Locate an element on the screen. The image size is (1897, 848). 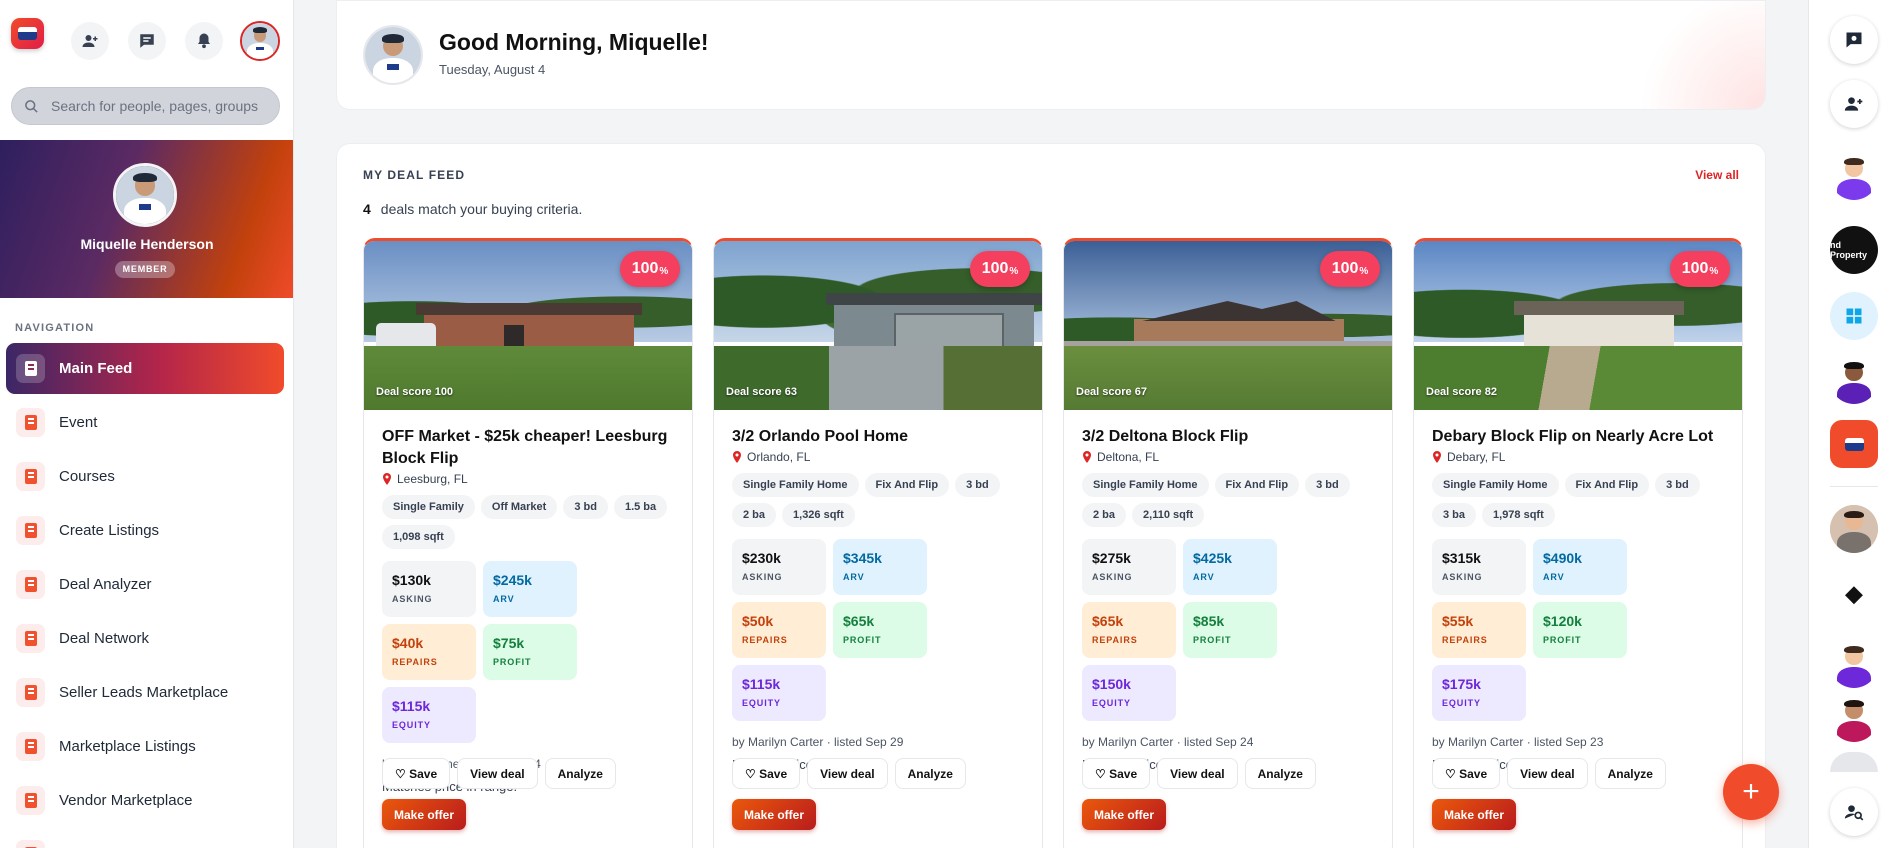
page-avatar: nd Property is located at coordinates (1854, 250).